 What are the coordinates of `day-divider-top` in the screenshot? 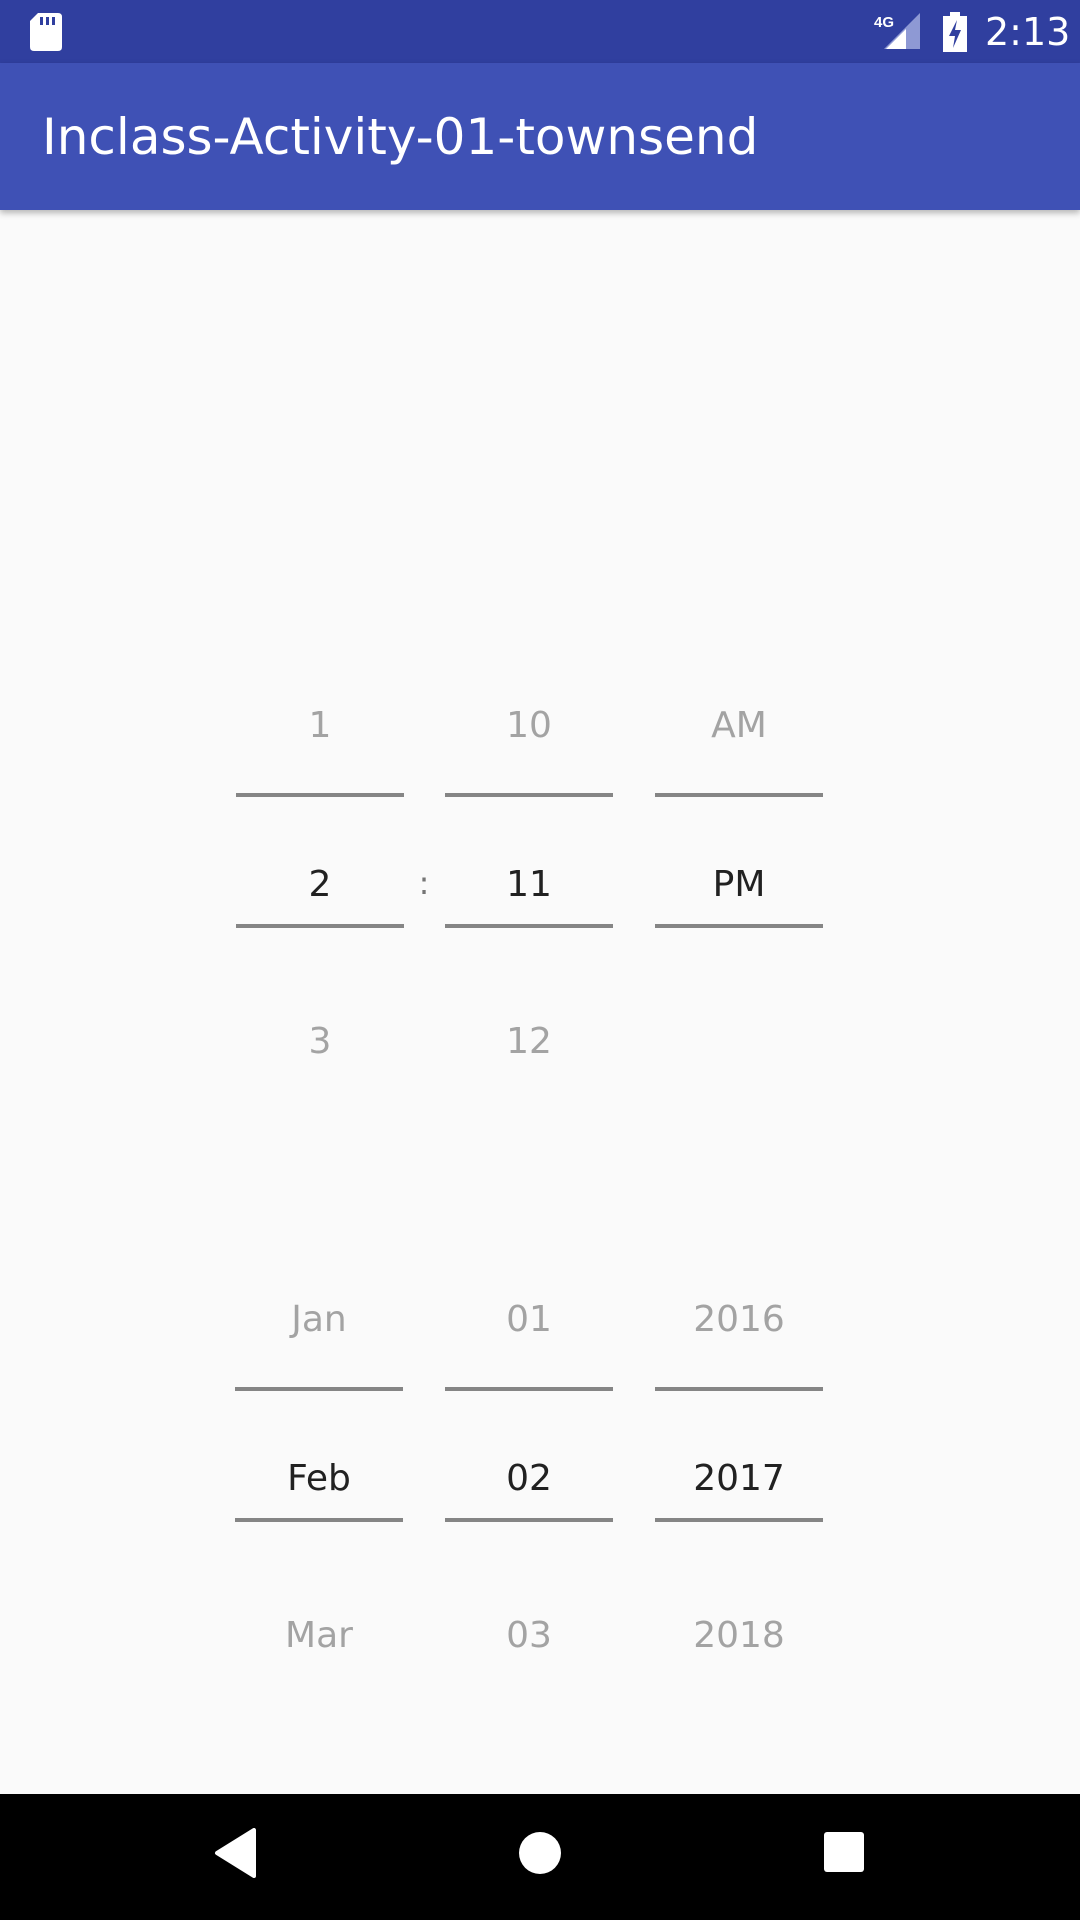 It's located at (529, 1389).